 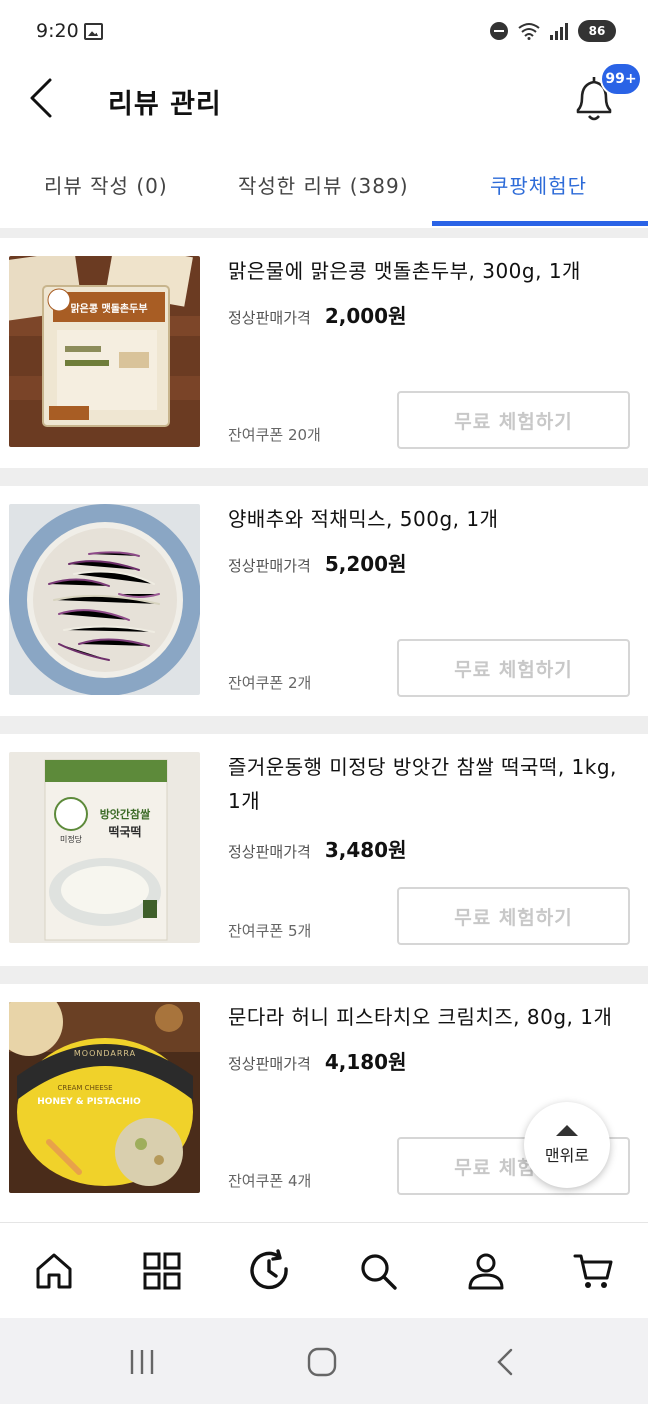 What do you see at coordinates (430, 784) in the screenshot?
I see `product-name: 즐거운동행 미정당 방앗간 참쌀 떡국떡, 1kg, 1개` at bounding box center [430, 784].